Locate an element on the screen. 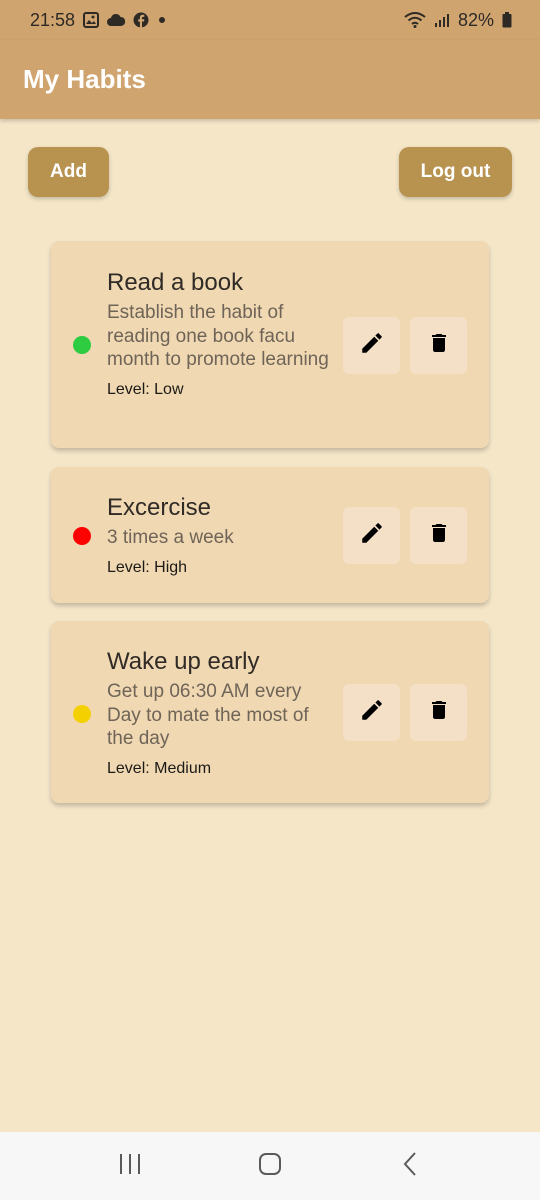 The height and width of the screenshot is (1200, 540). back-button is located at coordinates (410, 1166).